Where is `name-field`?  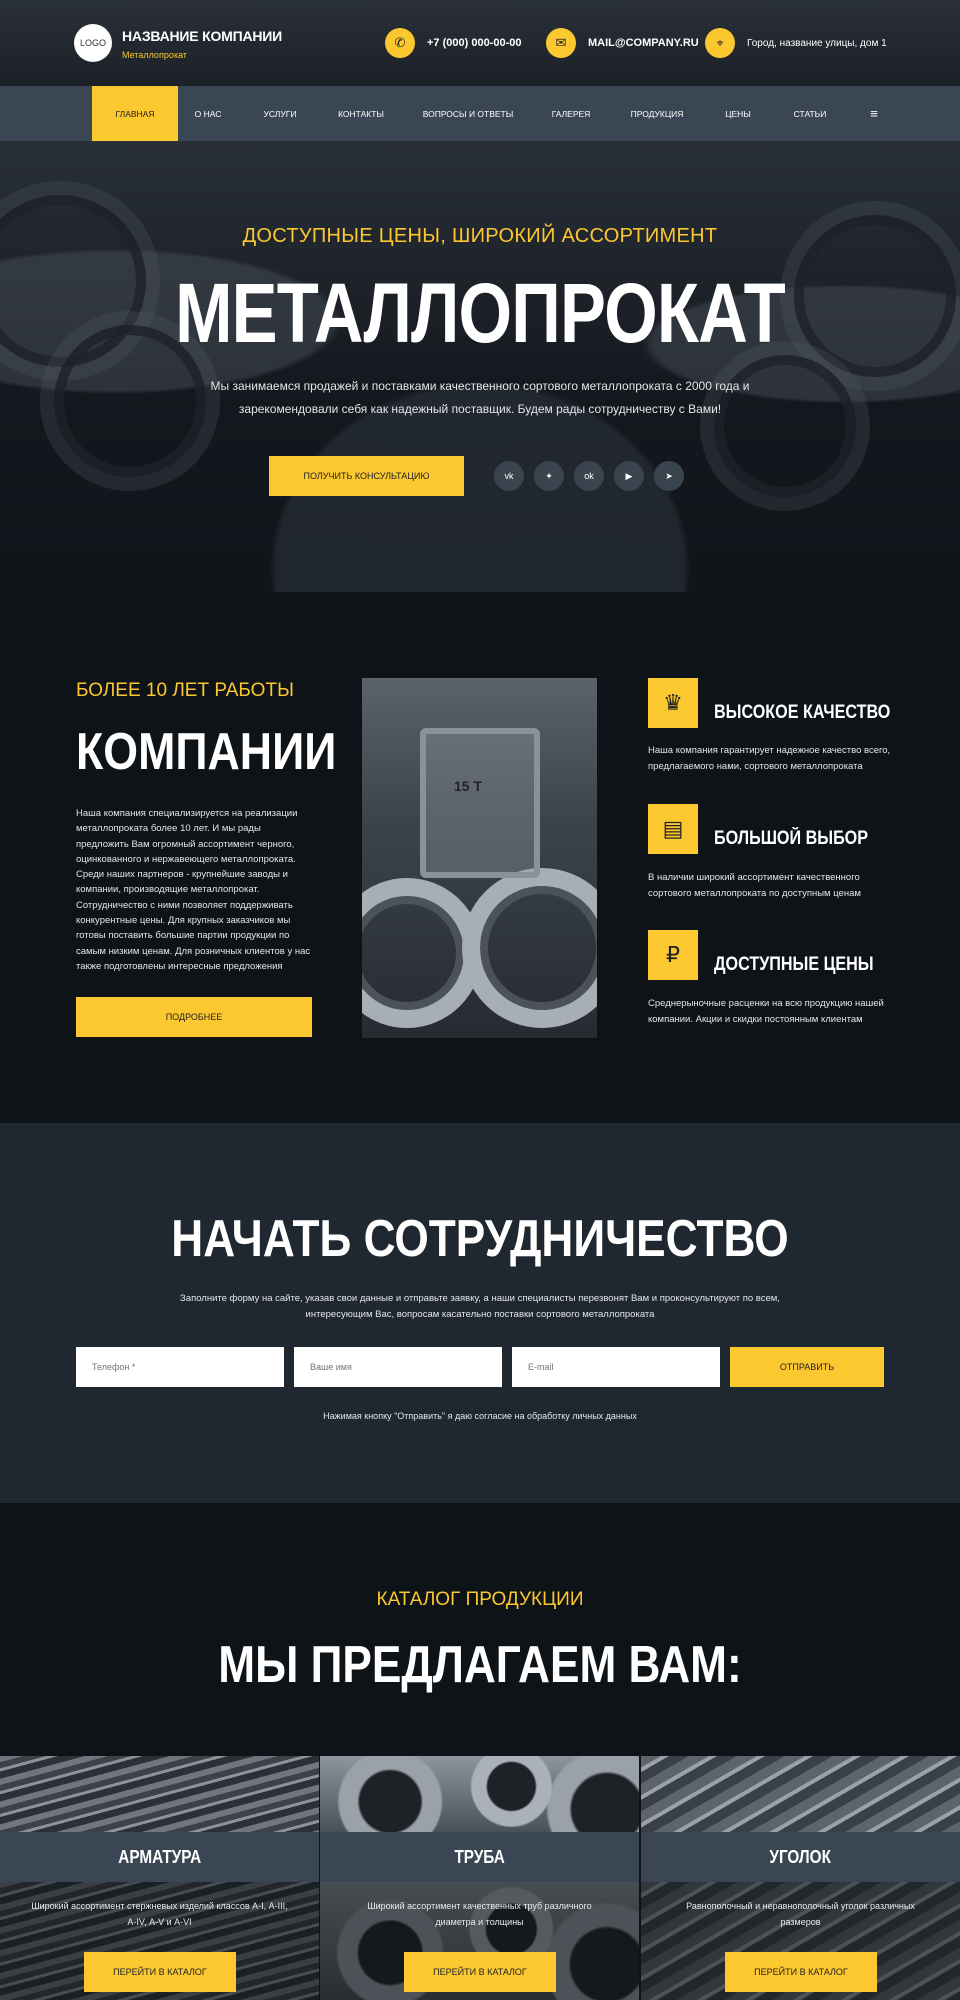 name-field is located at coordinates (398, 1367).